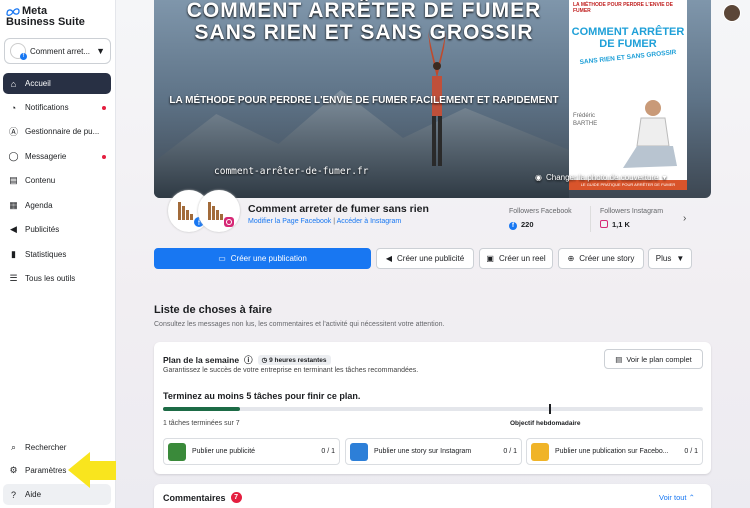 The width and height of the screenshot is (750, 508). Describe the element at coordinates (289, 221) in the screenshot. I see `edit-facebook-page-link: Modifier la Page Facebook` at that location.